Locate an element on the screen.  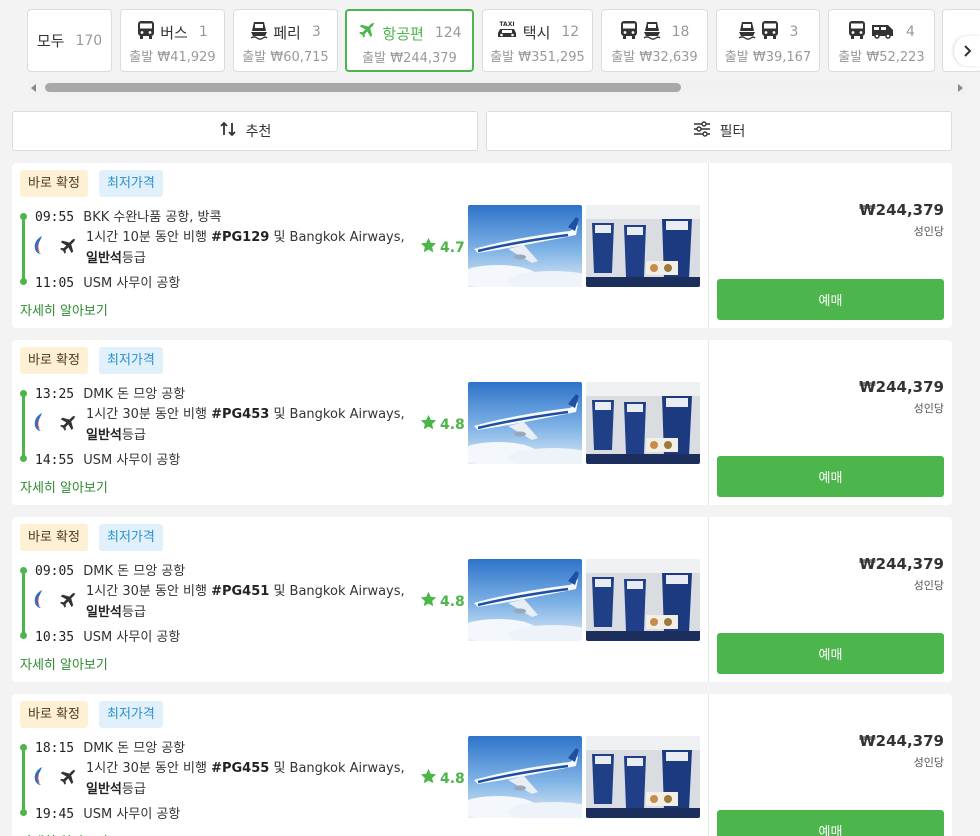
scrollbar-thumb is located at coordinates (363, 87).